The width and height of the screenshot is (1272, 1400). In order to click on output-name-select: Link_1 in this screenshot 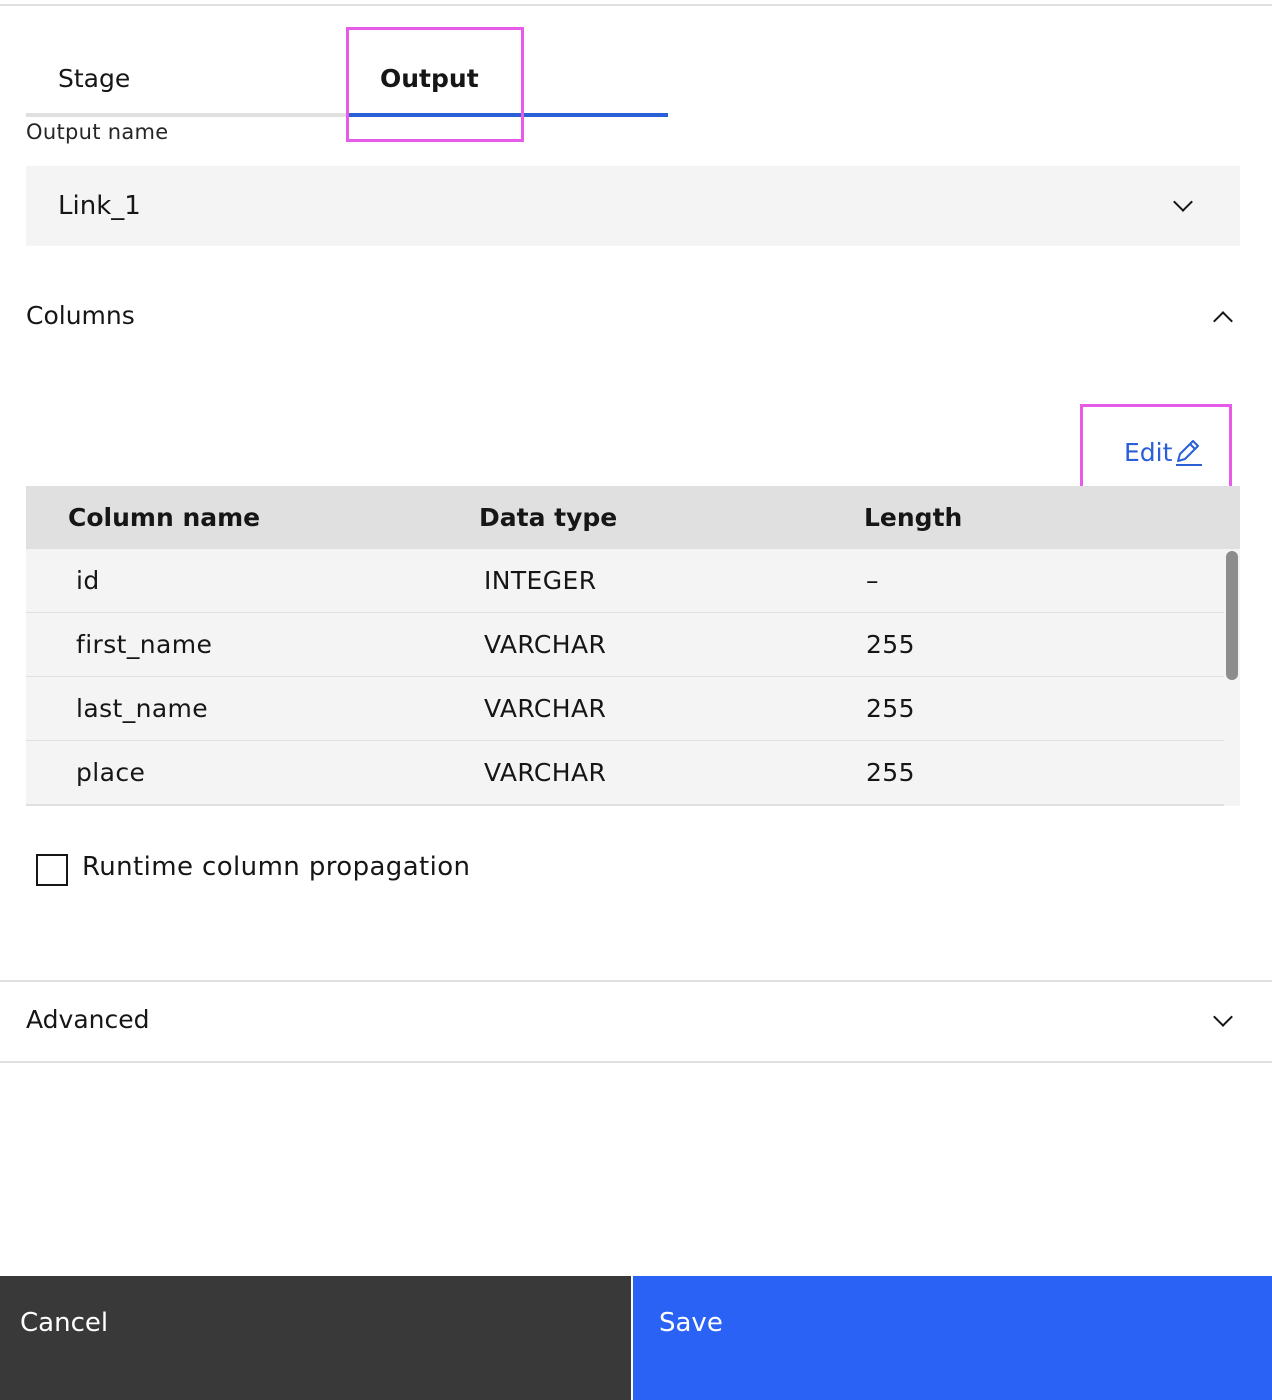, I will do `click(633, 206)`.